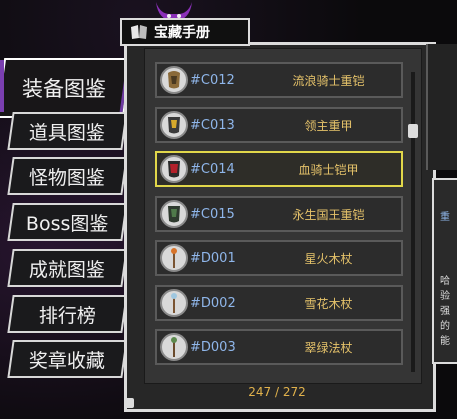 The image size is (457, 419). I want to click on item-name: 血骑士铠甲, so click(328, 169).